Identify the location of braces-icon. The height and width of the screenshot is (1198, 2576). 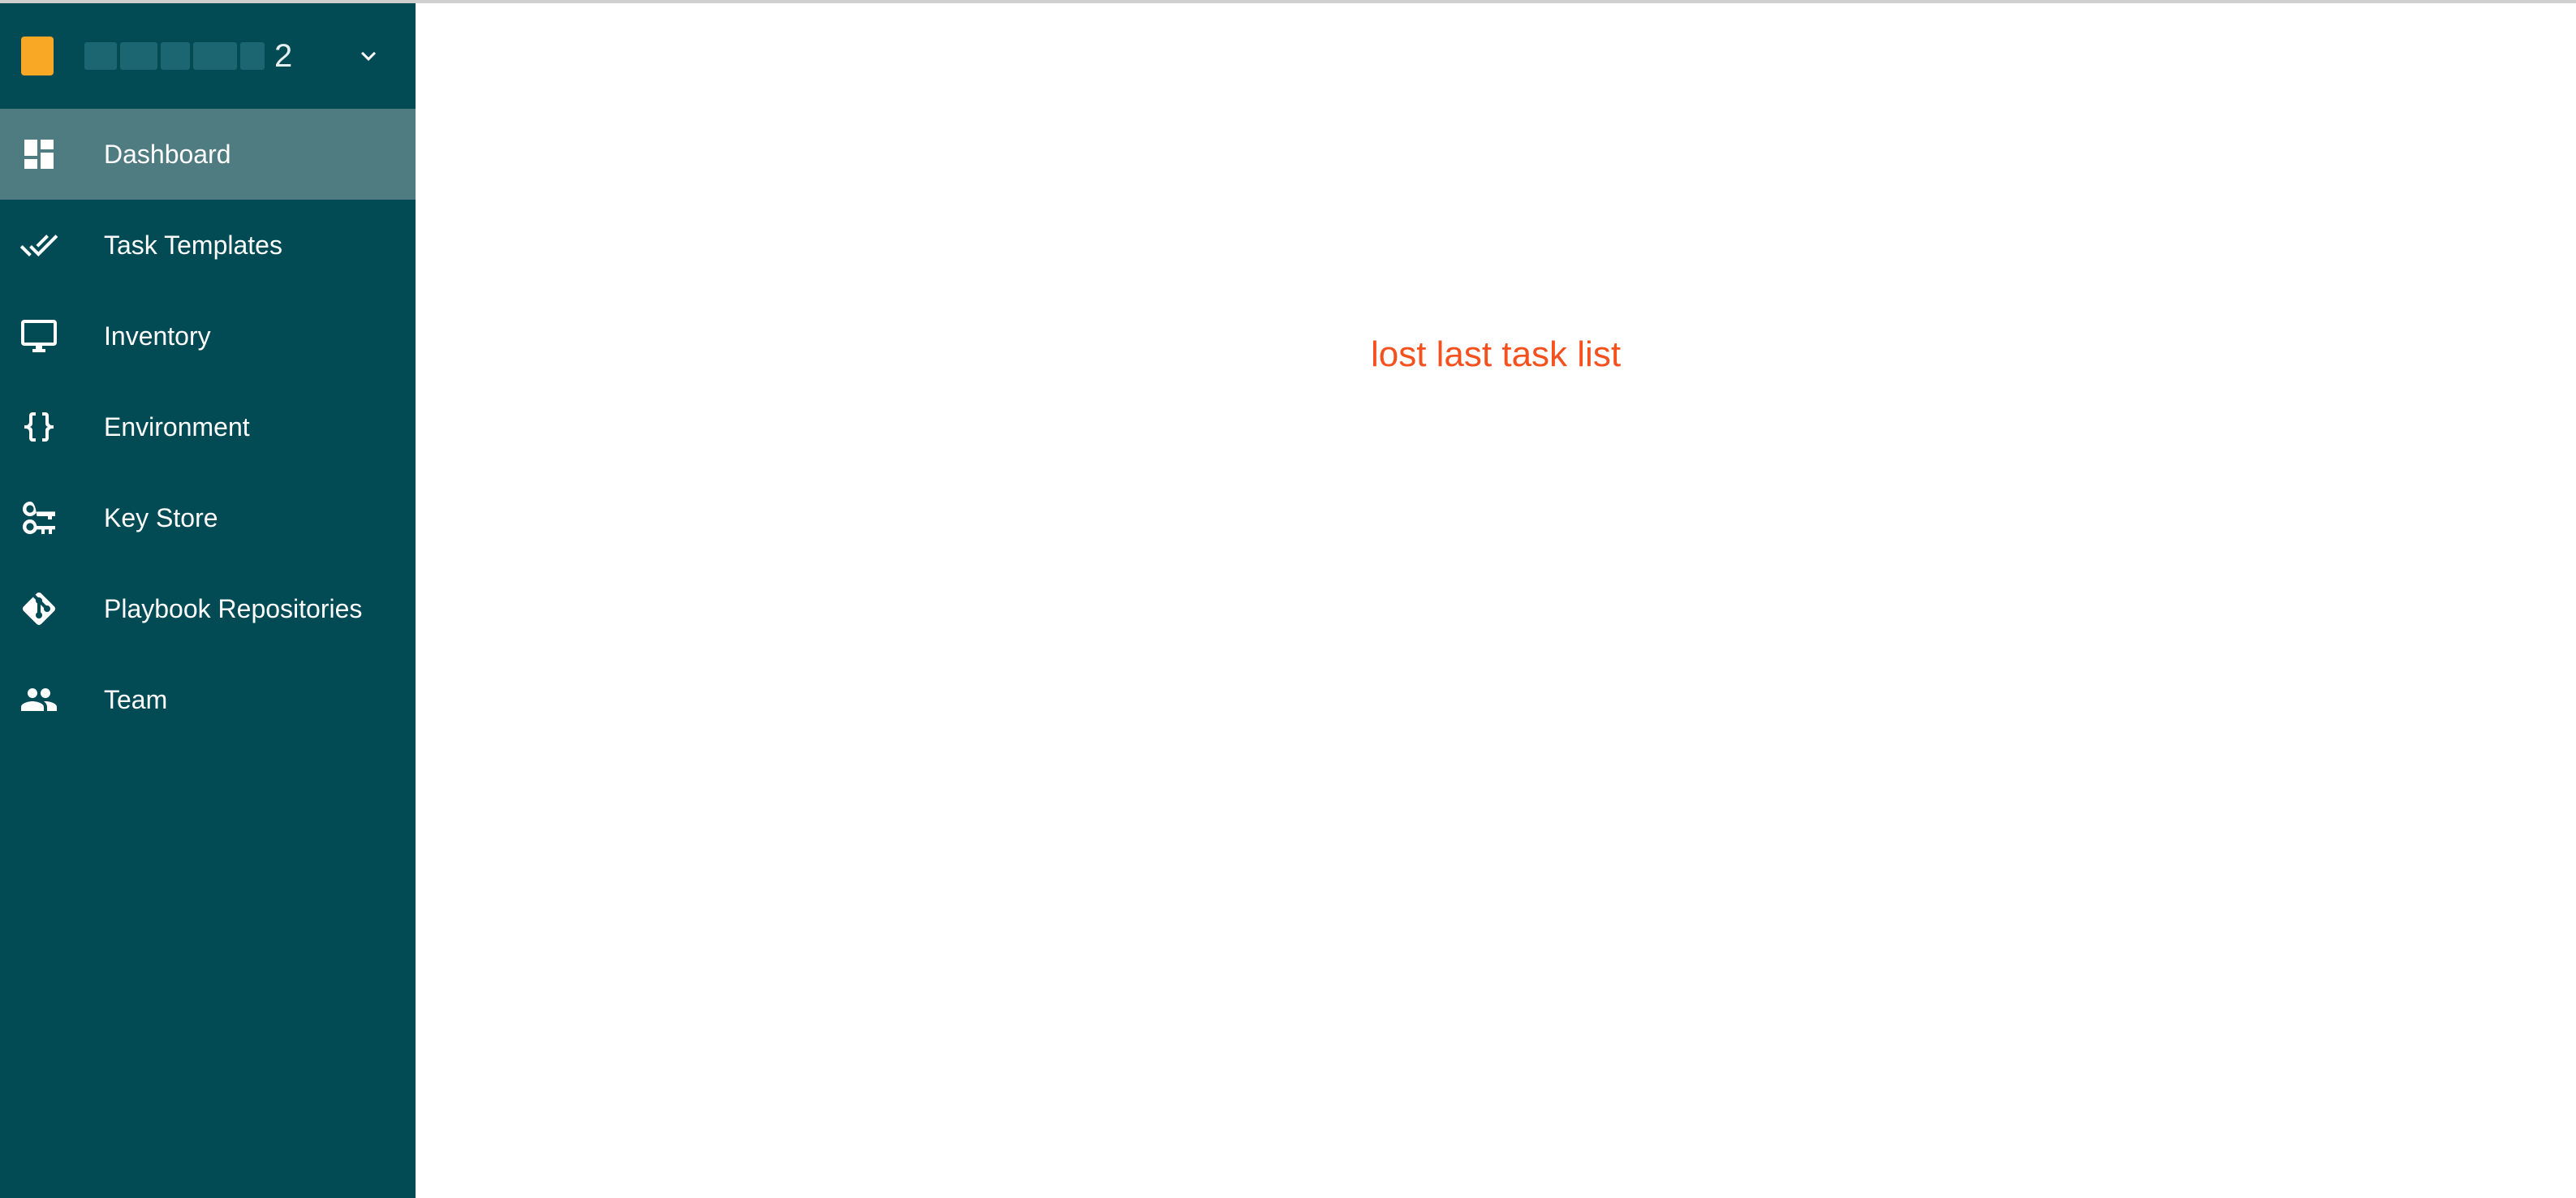
(38, 426).